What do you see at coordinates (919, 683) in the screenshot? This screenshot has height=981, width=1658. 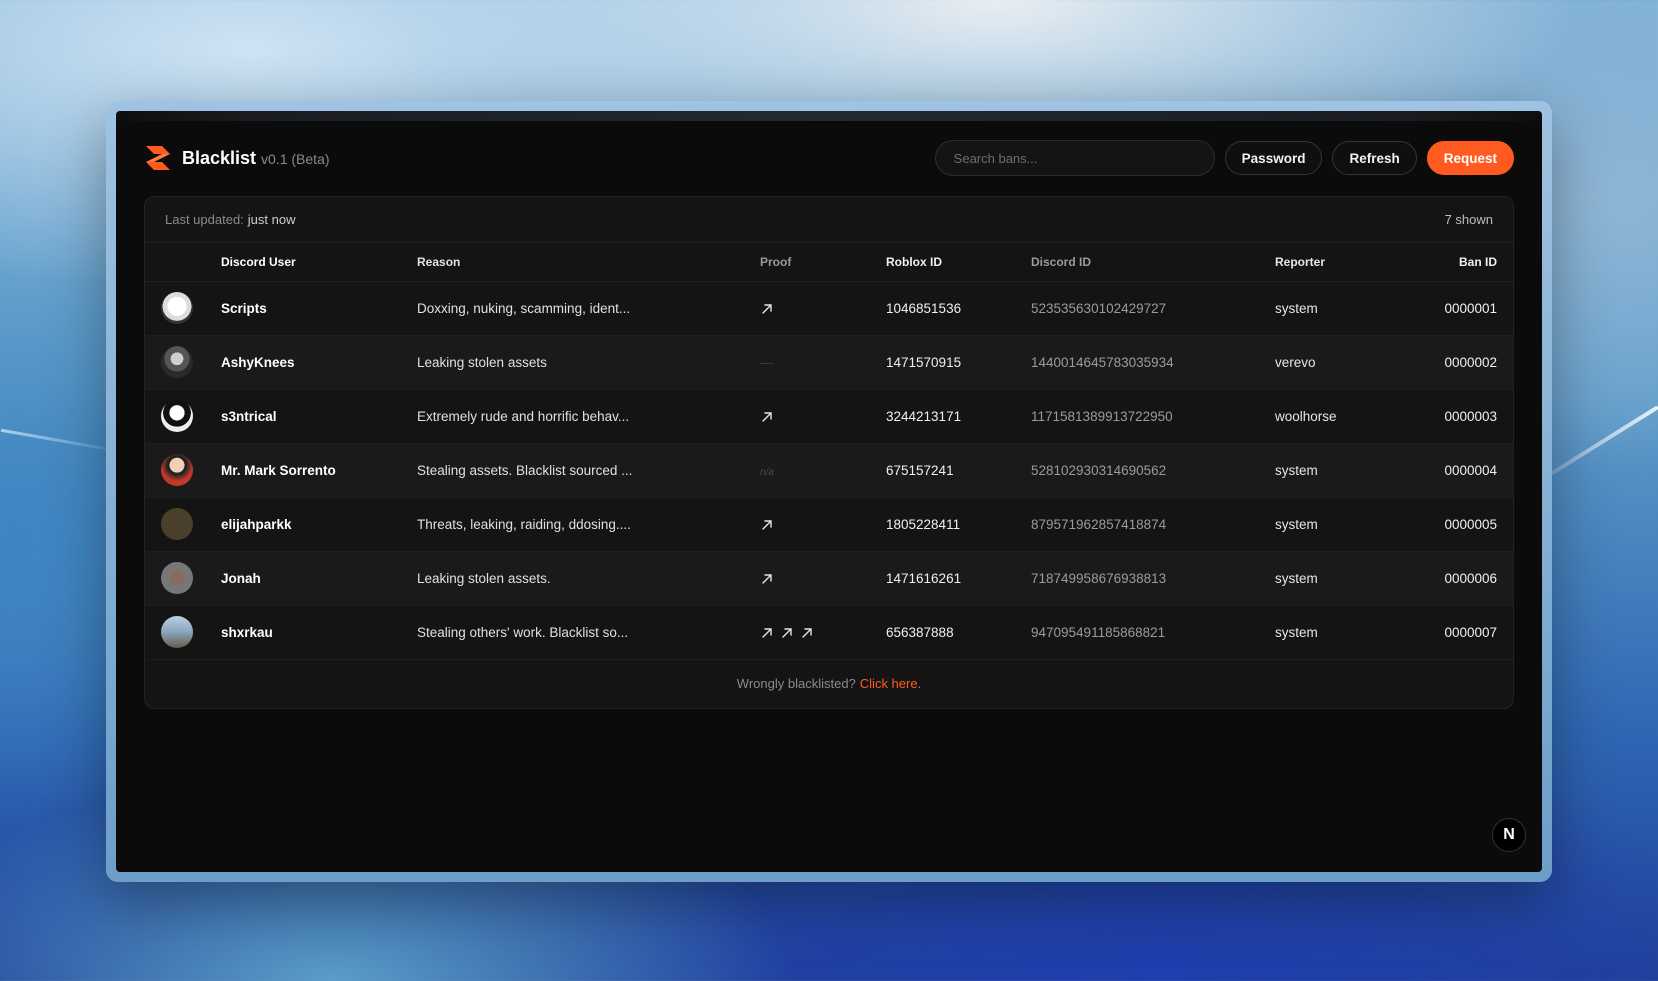 I see `footer-period: .` at bounding box center [919, 683].